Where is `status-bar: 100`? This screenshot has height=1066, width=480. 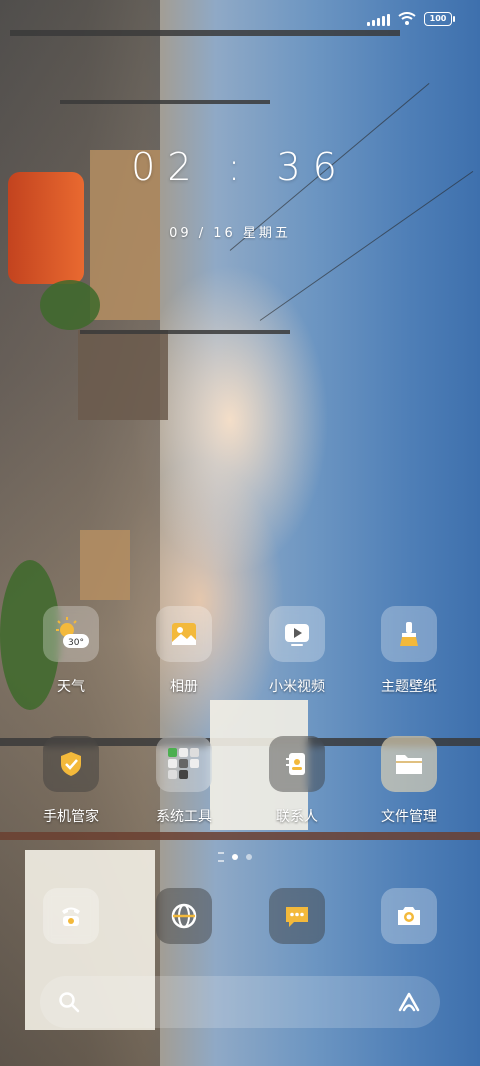 status-bar: 100 is located at coordinates (411, 19).